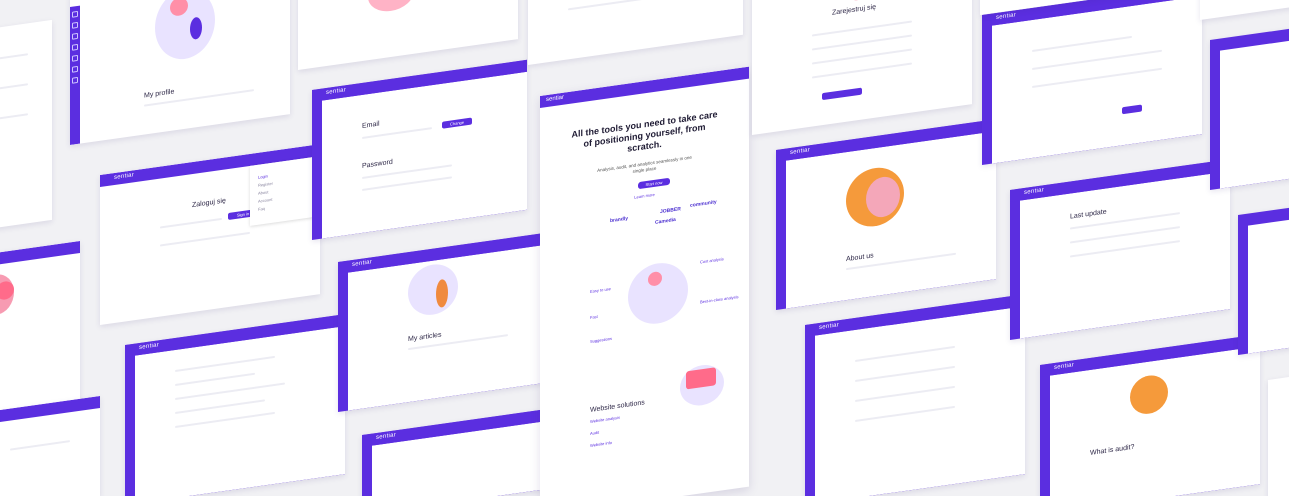 The width and height of the screenshot is (1289, 496). What do you see at coordinates (1112, 450) in the screenshot?
I see `page-title: What is audit?` at bounding box center [1112, 450].